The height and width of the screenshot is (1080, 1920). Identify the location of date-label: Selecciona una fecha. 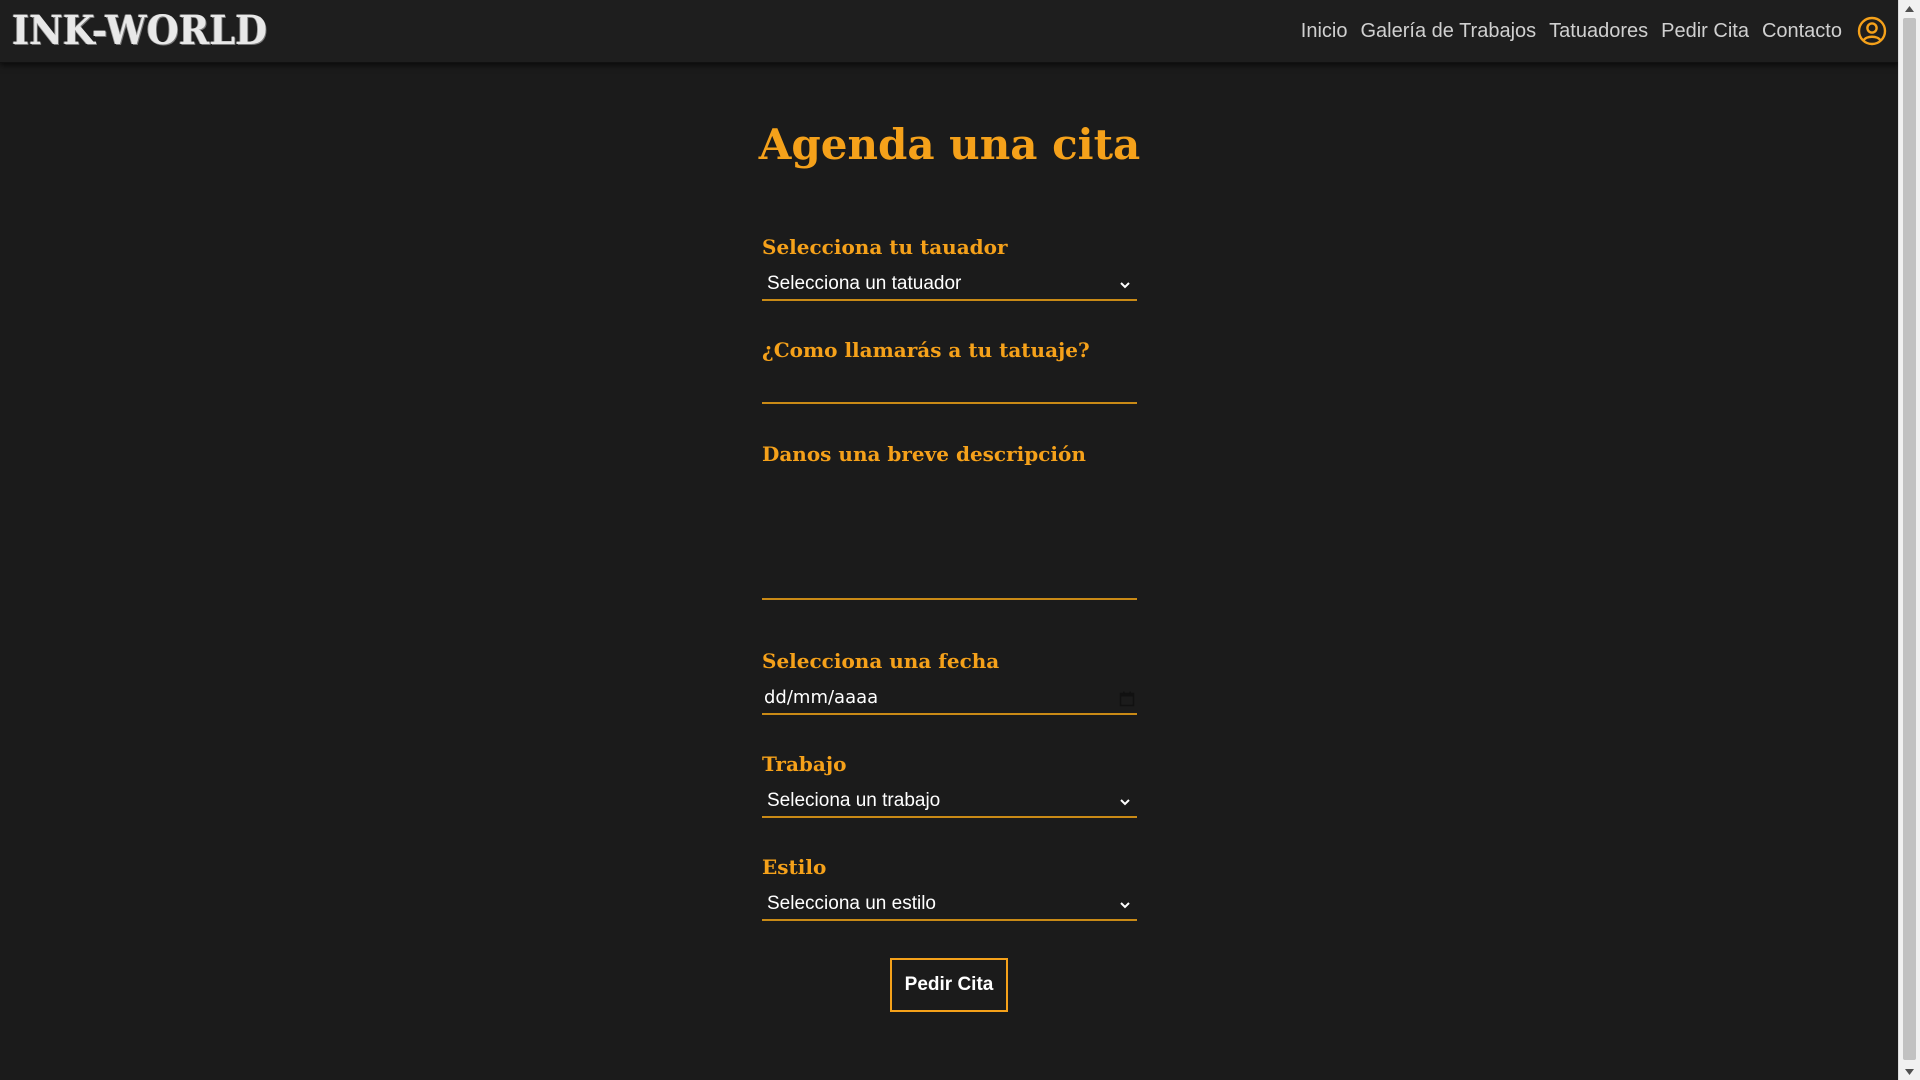
(881, 661).